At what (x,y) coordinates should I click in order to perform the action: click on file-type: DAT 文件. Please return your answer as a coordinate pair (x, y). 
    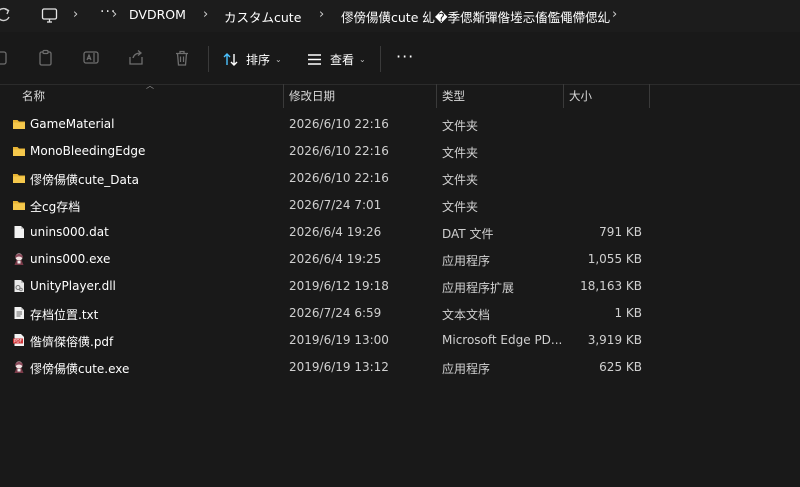
    Looking at the image, I should click on (468, 234).